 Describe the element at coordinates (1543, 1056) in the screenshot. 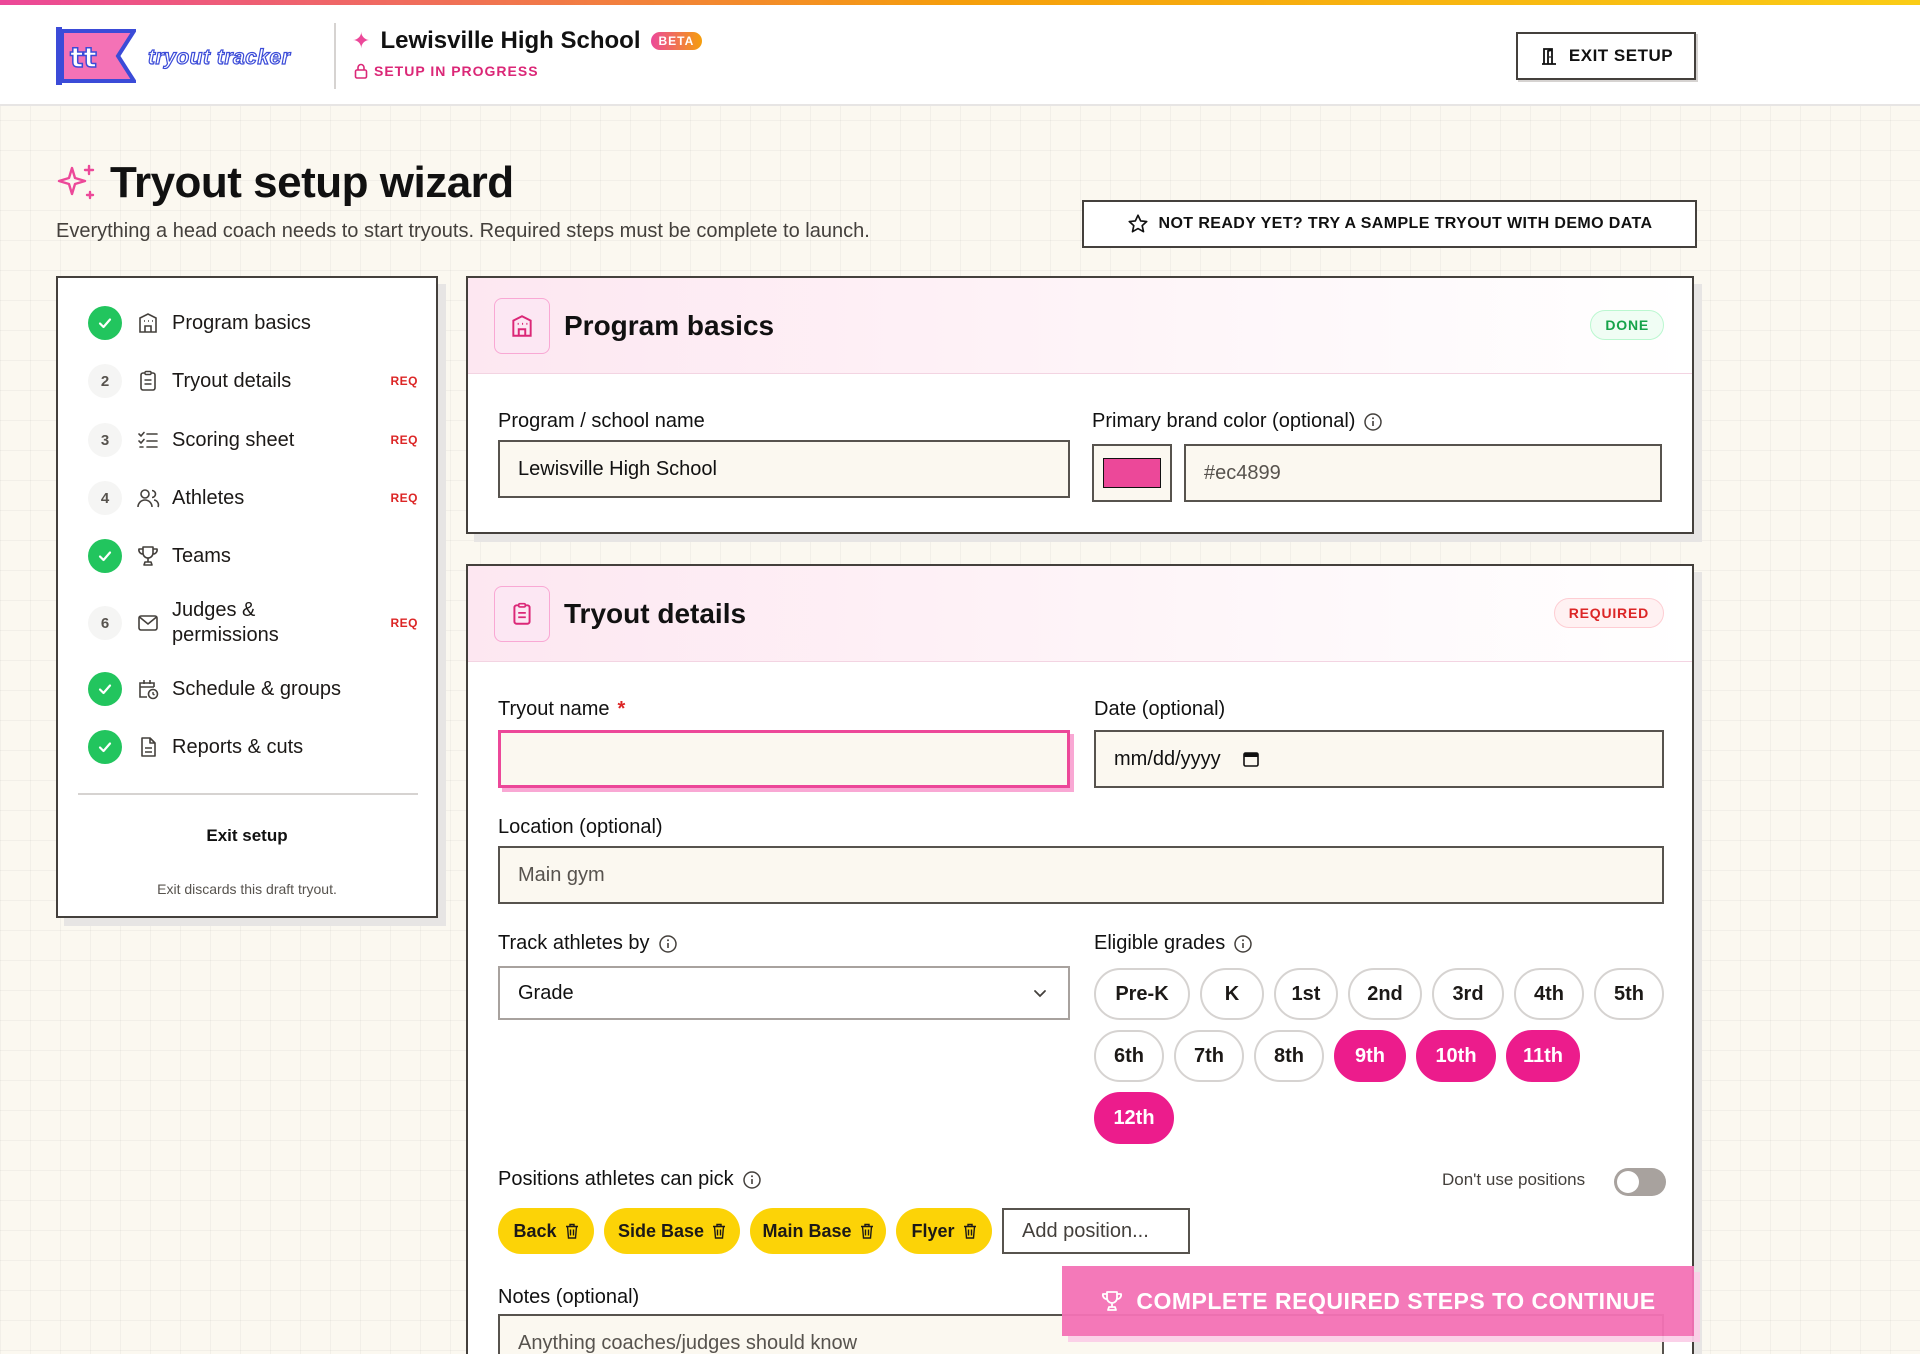

I see `grade-chip-11th: 11th` at that location.